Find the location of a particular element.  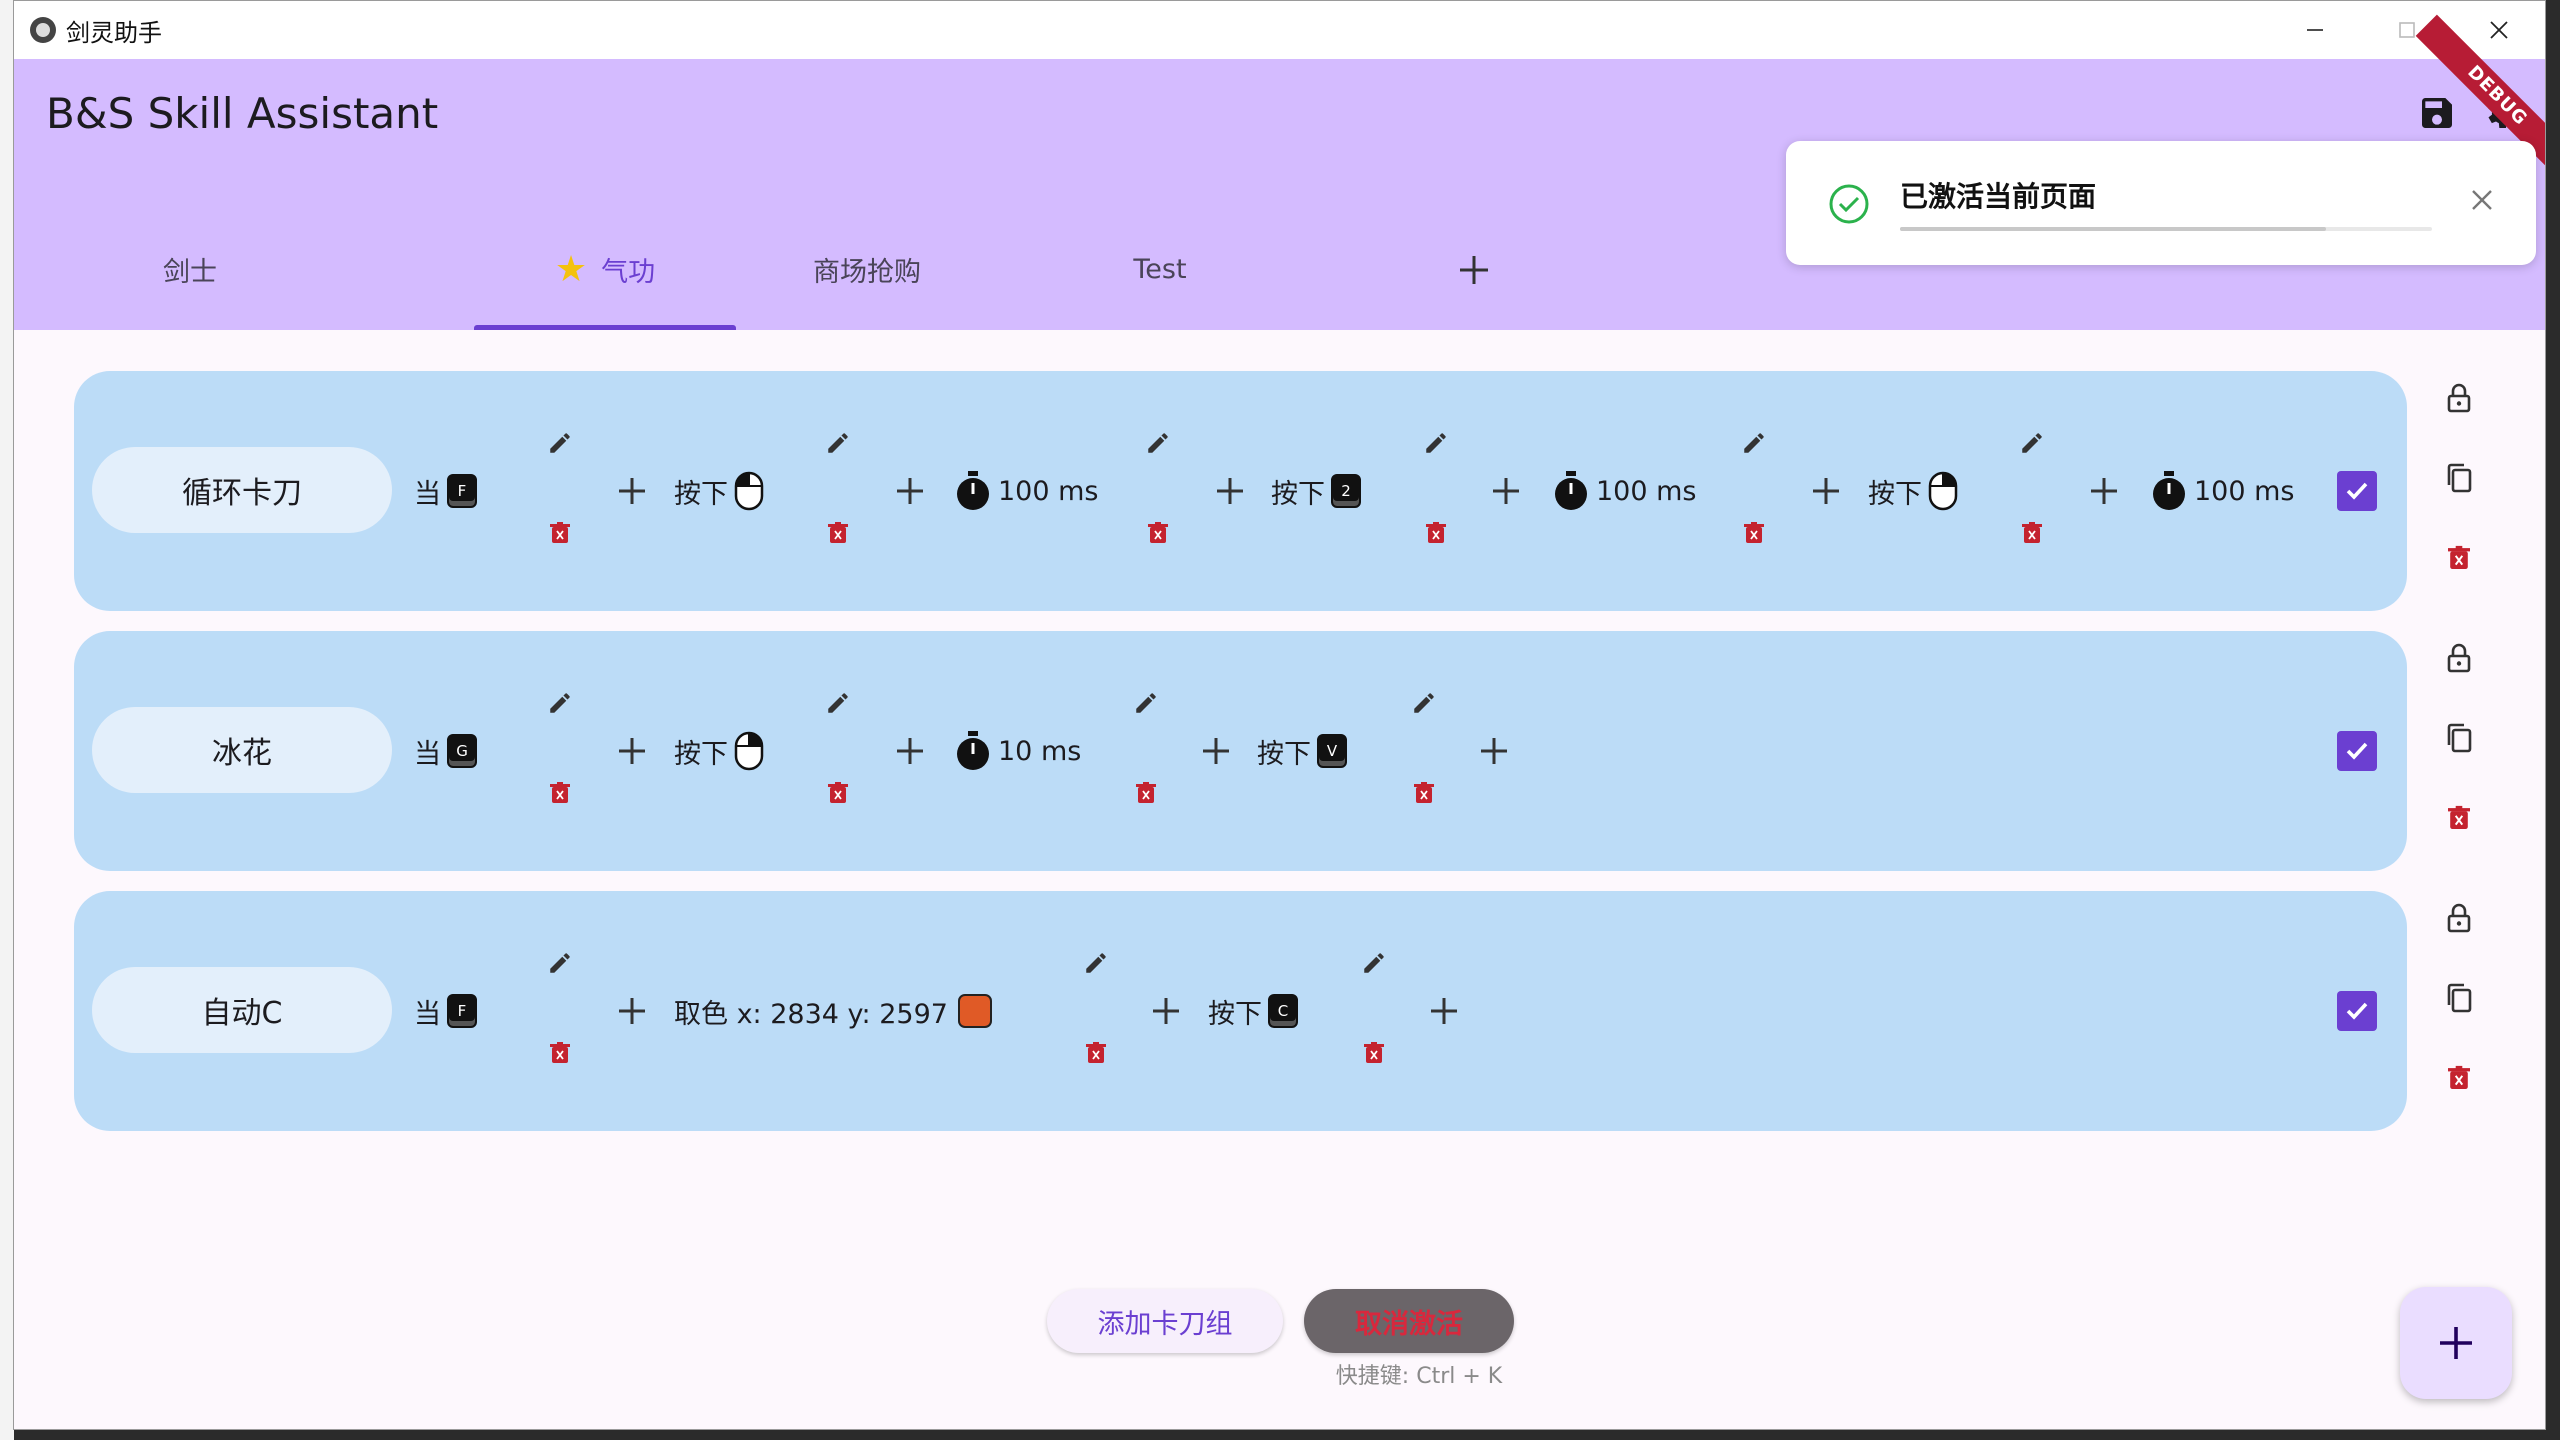

toast-close-button is located at coordinates (2482, 202).